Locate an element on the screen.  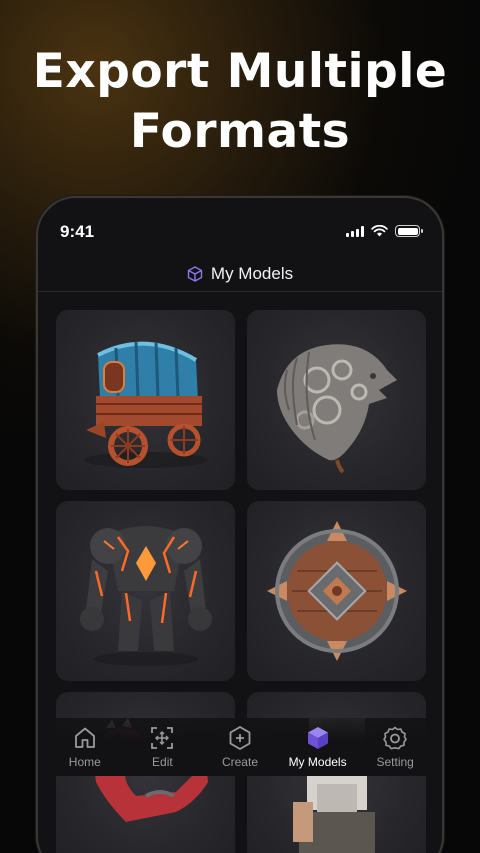
bottom-tab-bar: Home Edit Create My Models Setting is located at coordinates (240, 747).